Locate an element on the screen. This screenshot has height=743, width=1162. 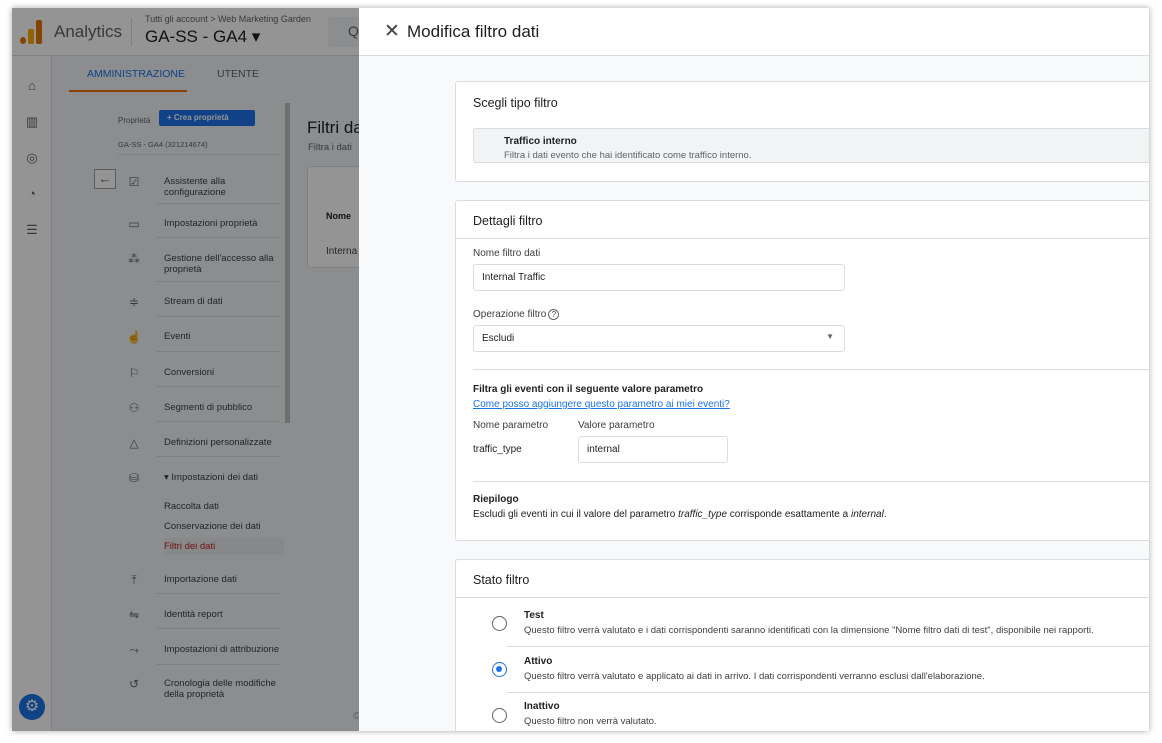
option-name: Inattivo is located at coordinates (542, 706).